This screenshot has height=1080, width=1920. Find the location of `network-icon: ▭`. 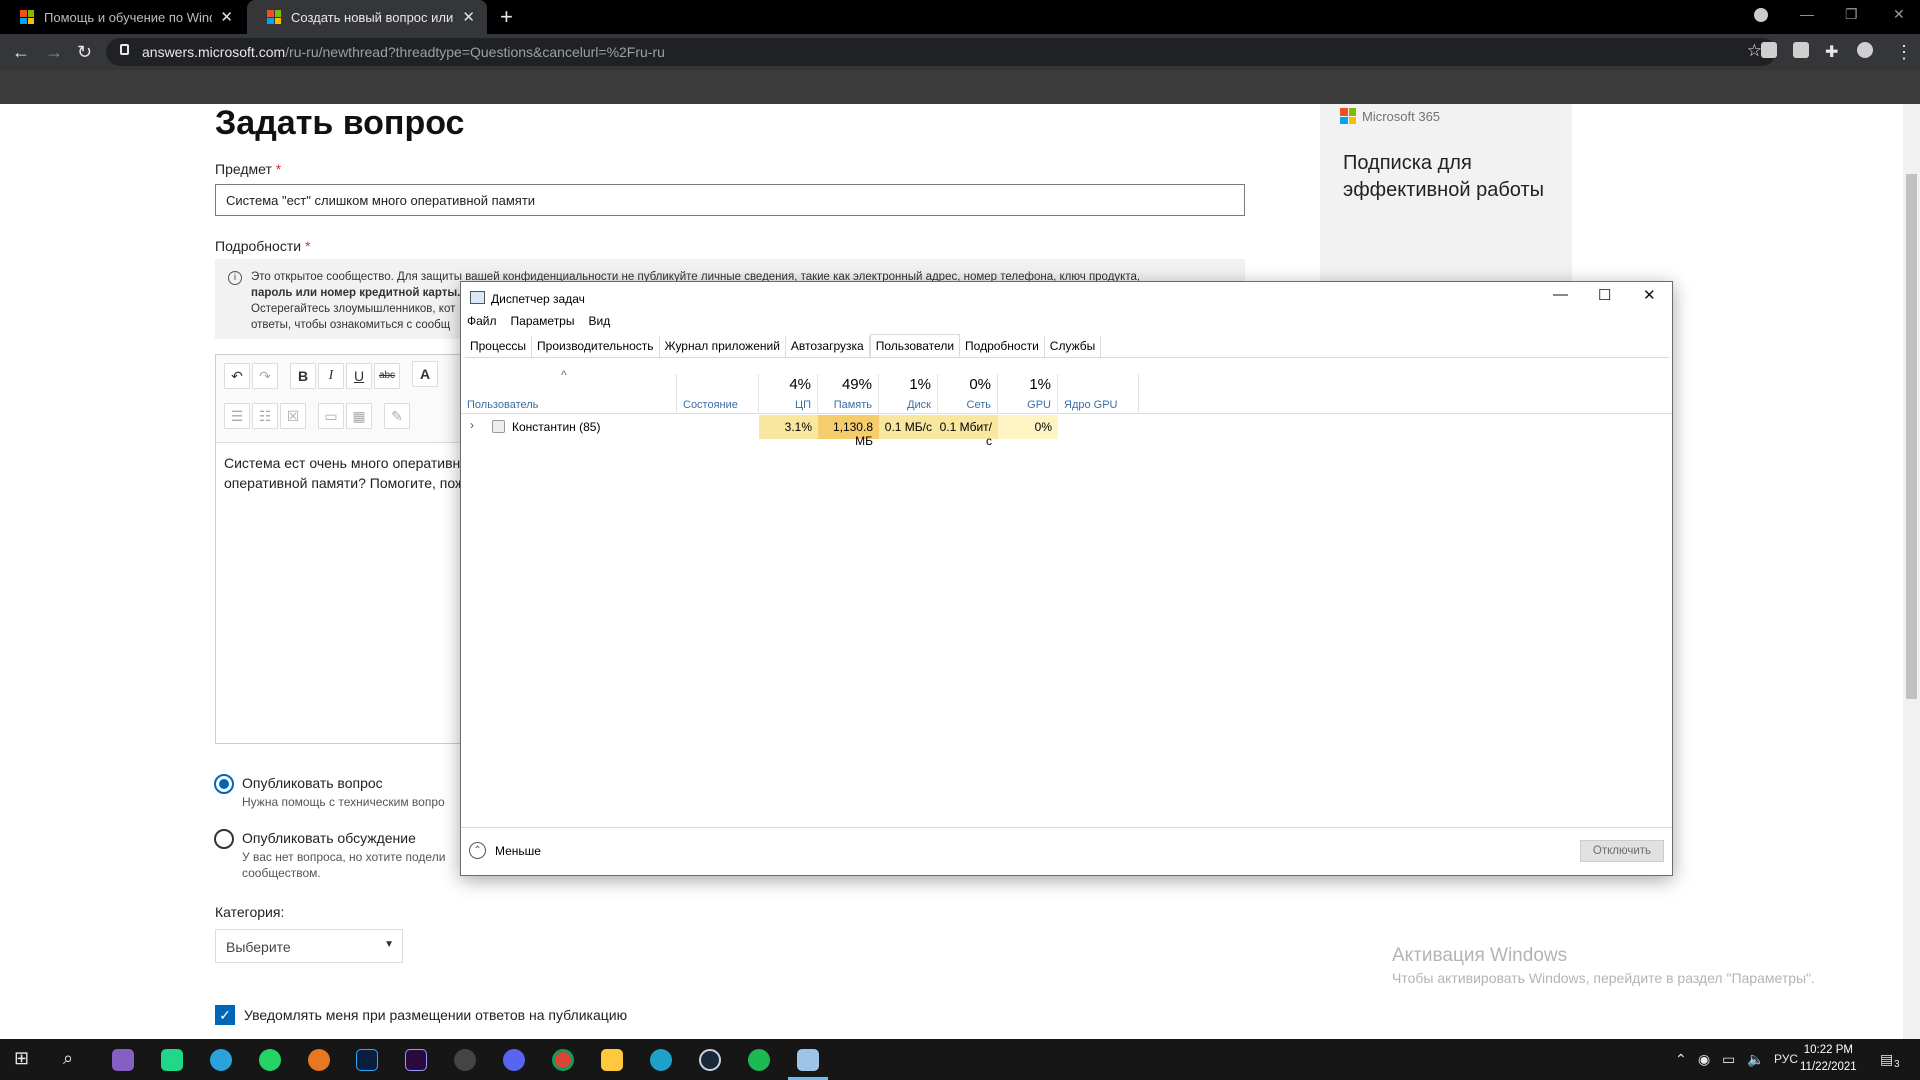

network-icon: ▭ is located at coordinates (1728, 1059).